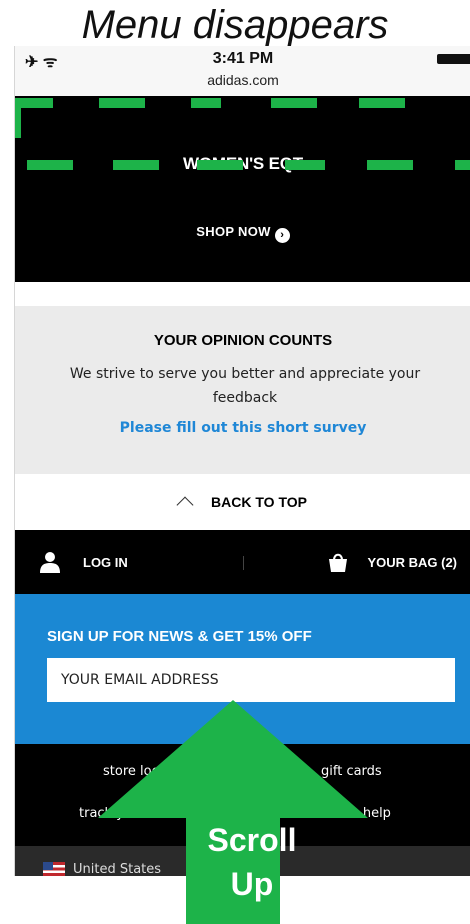  What do you see at coordinates (233, 231) in the screenshot?
I see `shop-now-label: SHOP NOW` at bounding box center [233, 231].